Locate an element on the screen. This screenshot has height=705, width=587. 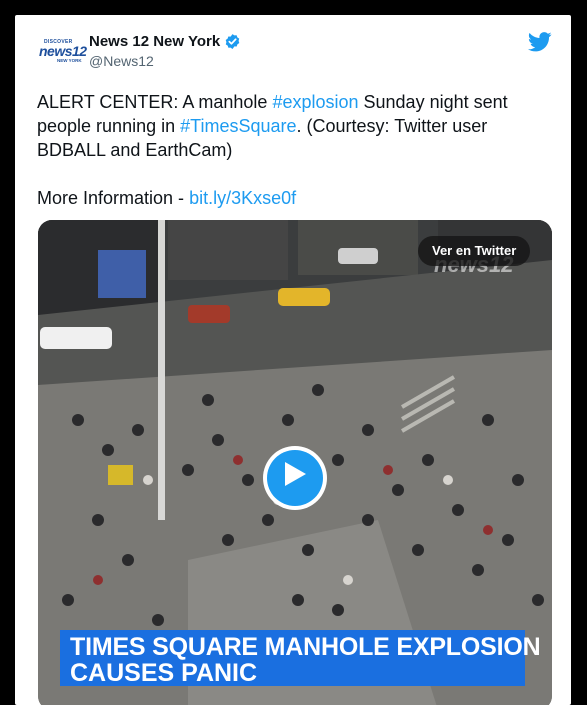
more-info-label: More Information - is located at coordinates (113, 198).